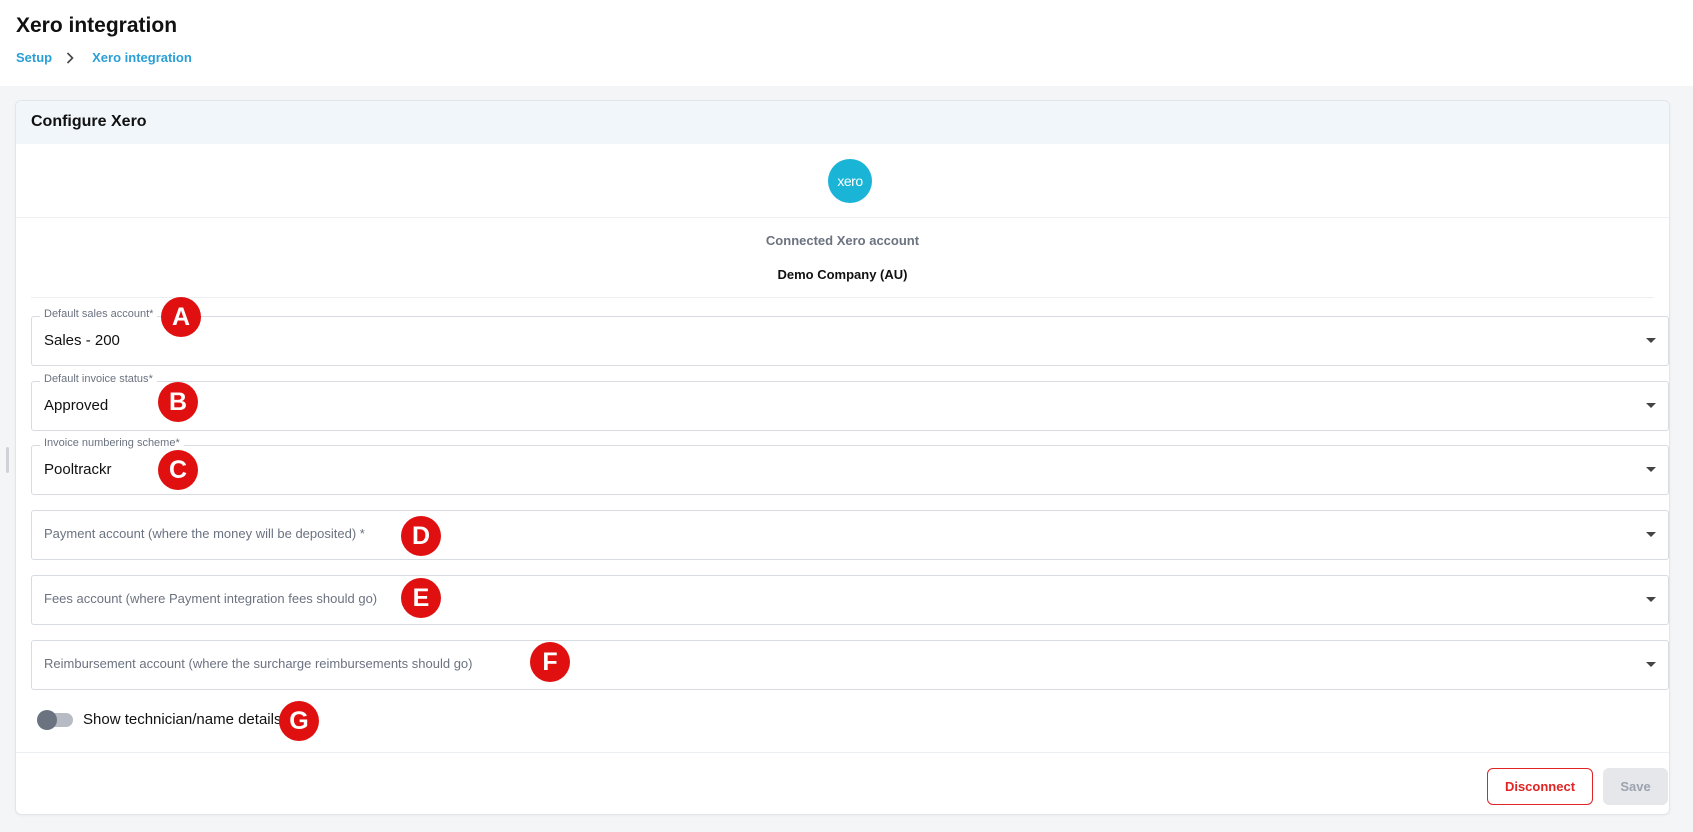 This screenshot has width=1693, height=832. What do you see at coordinates (299, 721) in the screenshot?
I see `annotation-marker-g: G` at bounding box center [299, 721].